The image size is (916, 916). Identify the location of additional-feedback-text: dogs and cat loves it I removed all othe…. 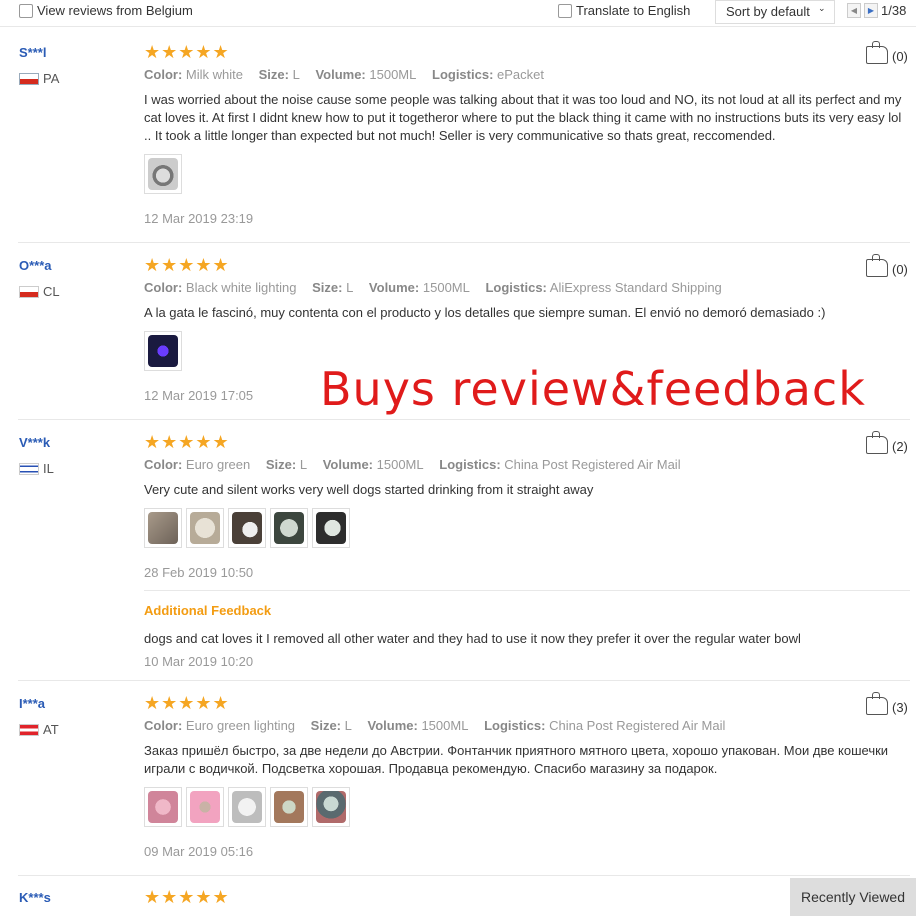
(472, 638).